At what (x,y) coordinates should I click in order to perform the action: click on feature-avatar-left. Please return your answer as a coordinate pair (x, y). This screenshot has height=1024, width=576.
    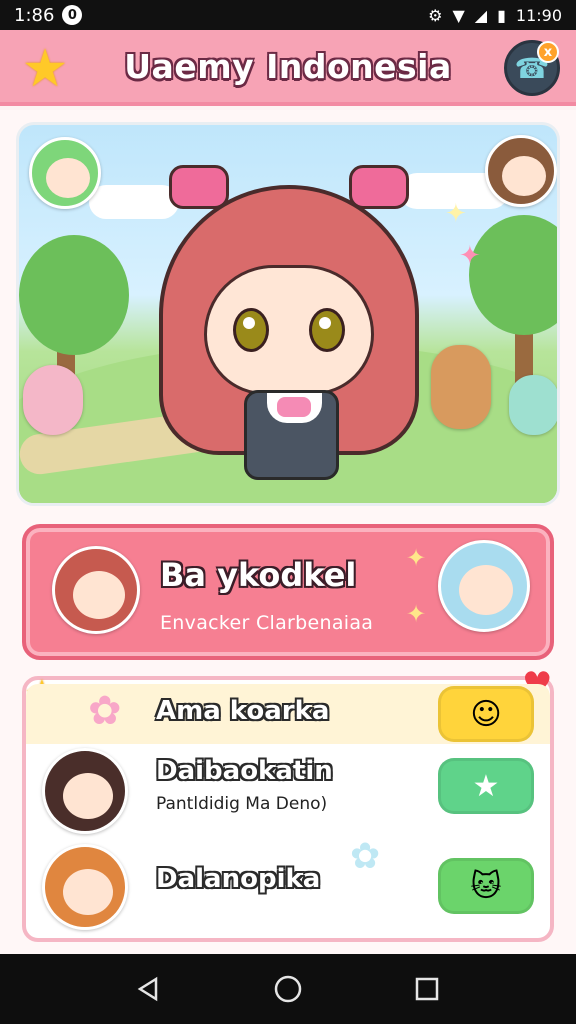
    Looking at the image, I should click on (96, 595).